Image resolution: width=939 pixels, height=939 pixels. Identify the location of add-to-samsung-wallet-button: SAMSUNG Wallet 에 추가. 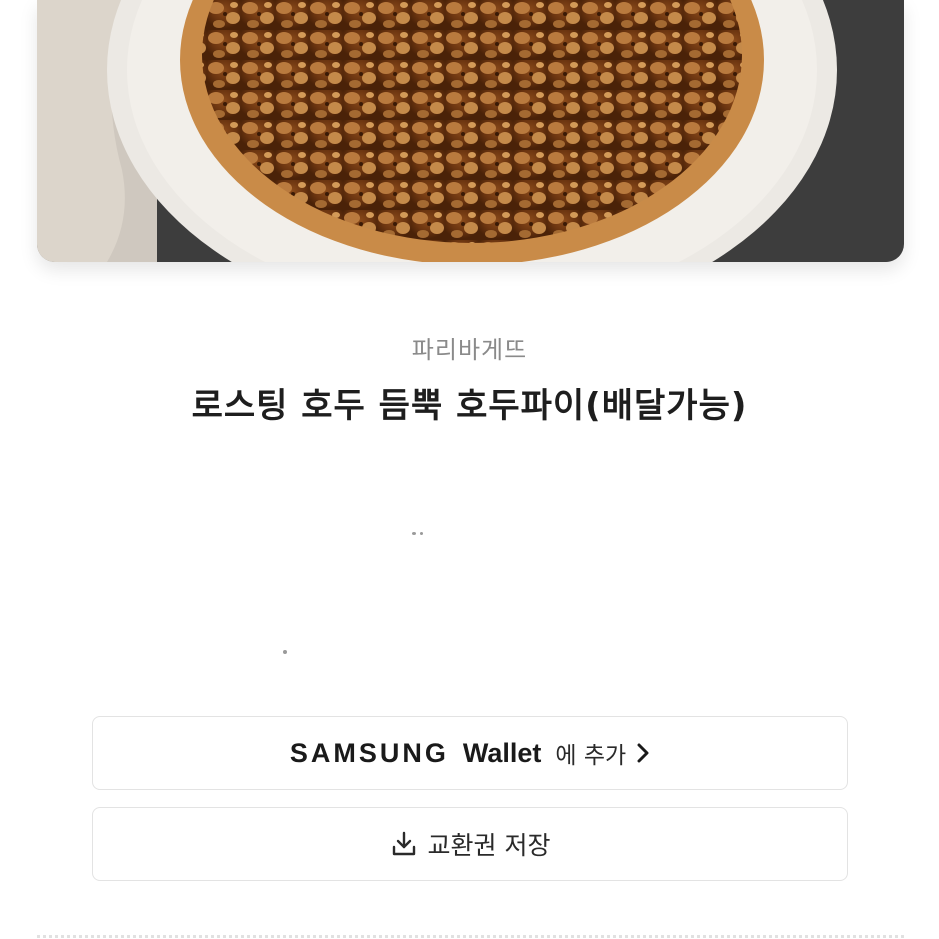
(470, 753).